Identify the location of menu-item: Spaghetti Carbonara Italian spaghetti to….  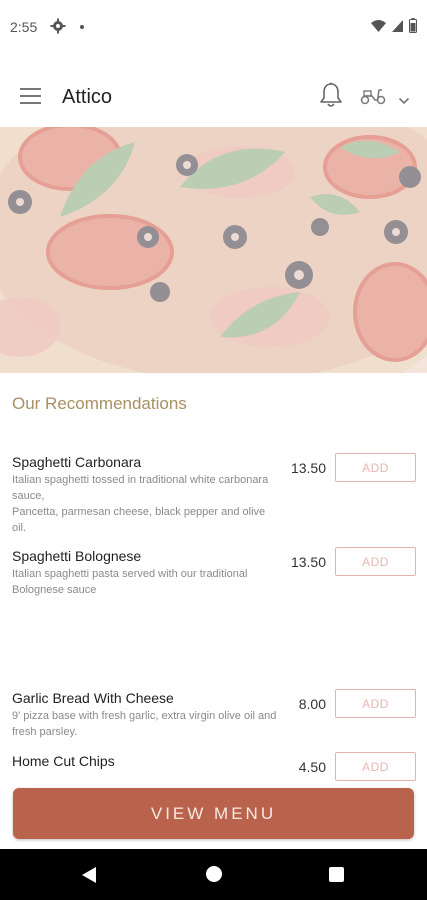
(219, 494).